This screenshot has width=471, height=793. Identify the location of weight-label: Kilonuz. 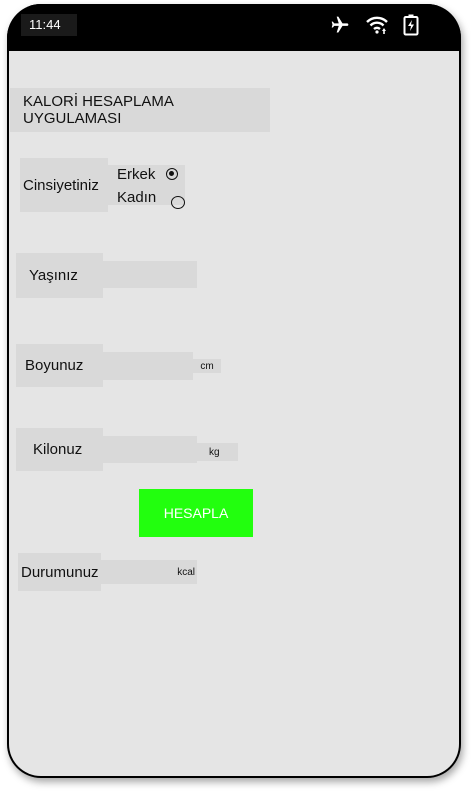
(59, 449).